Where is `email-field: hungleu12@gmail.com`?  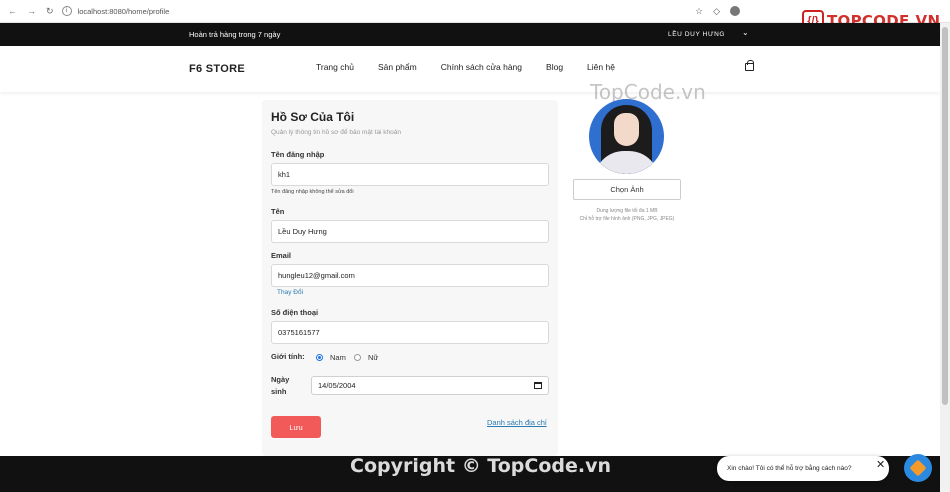 email-field: hungleu12@gmail.com is located at coordinates (410, 275).